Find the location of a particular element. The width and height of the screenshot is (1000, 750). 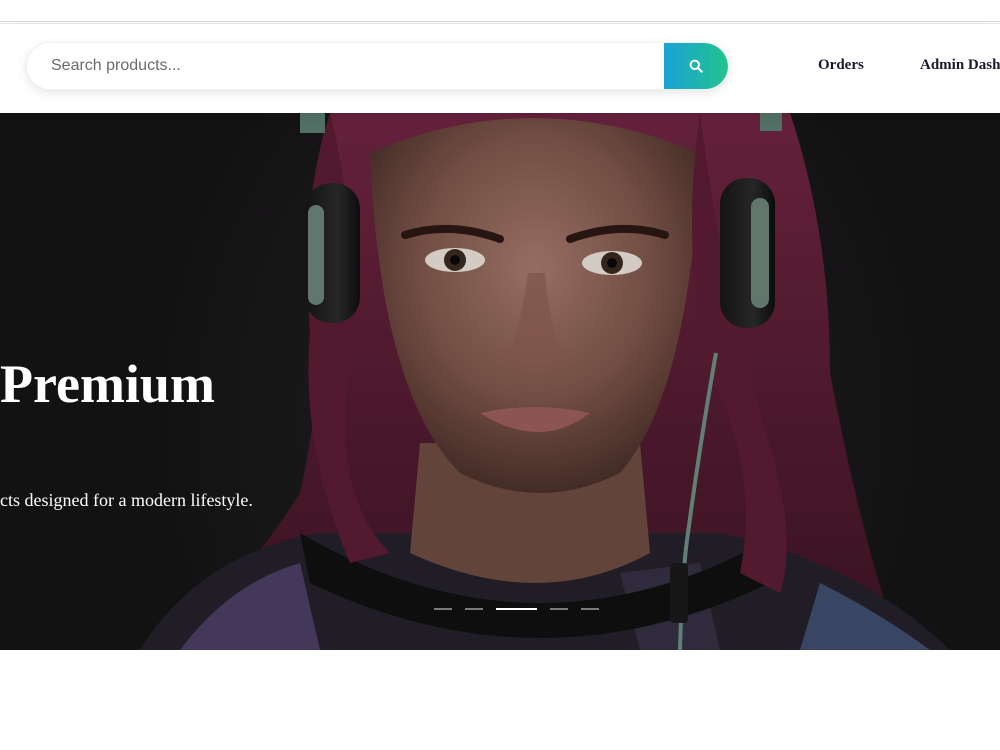

search-button is located at coordinates (696, 66).